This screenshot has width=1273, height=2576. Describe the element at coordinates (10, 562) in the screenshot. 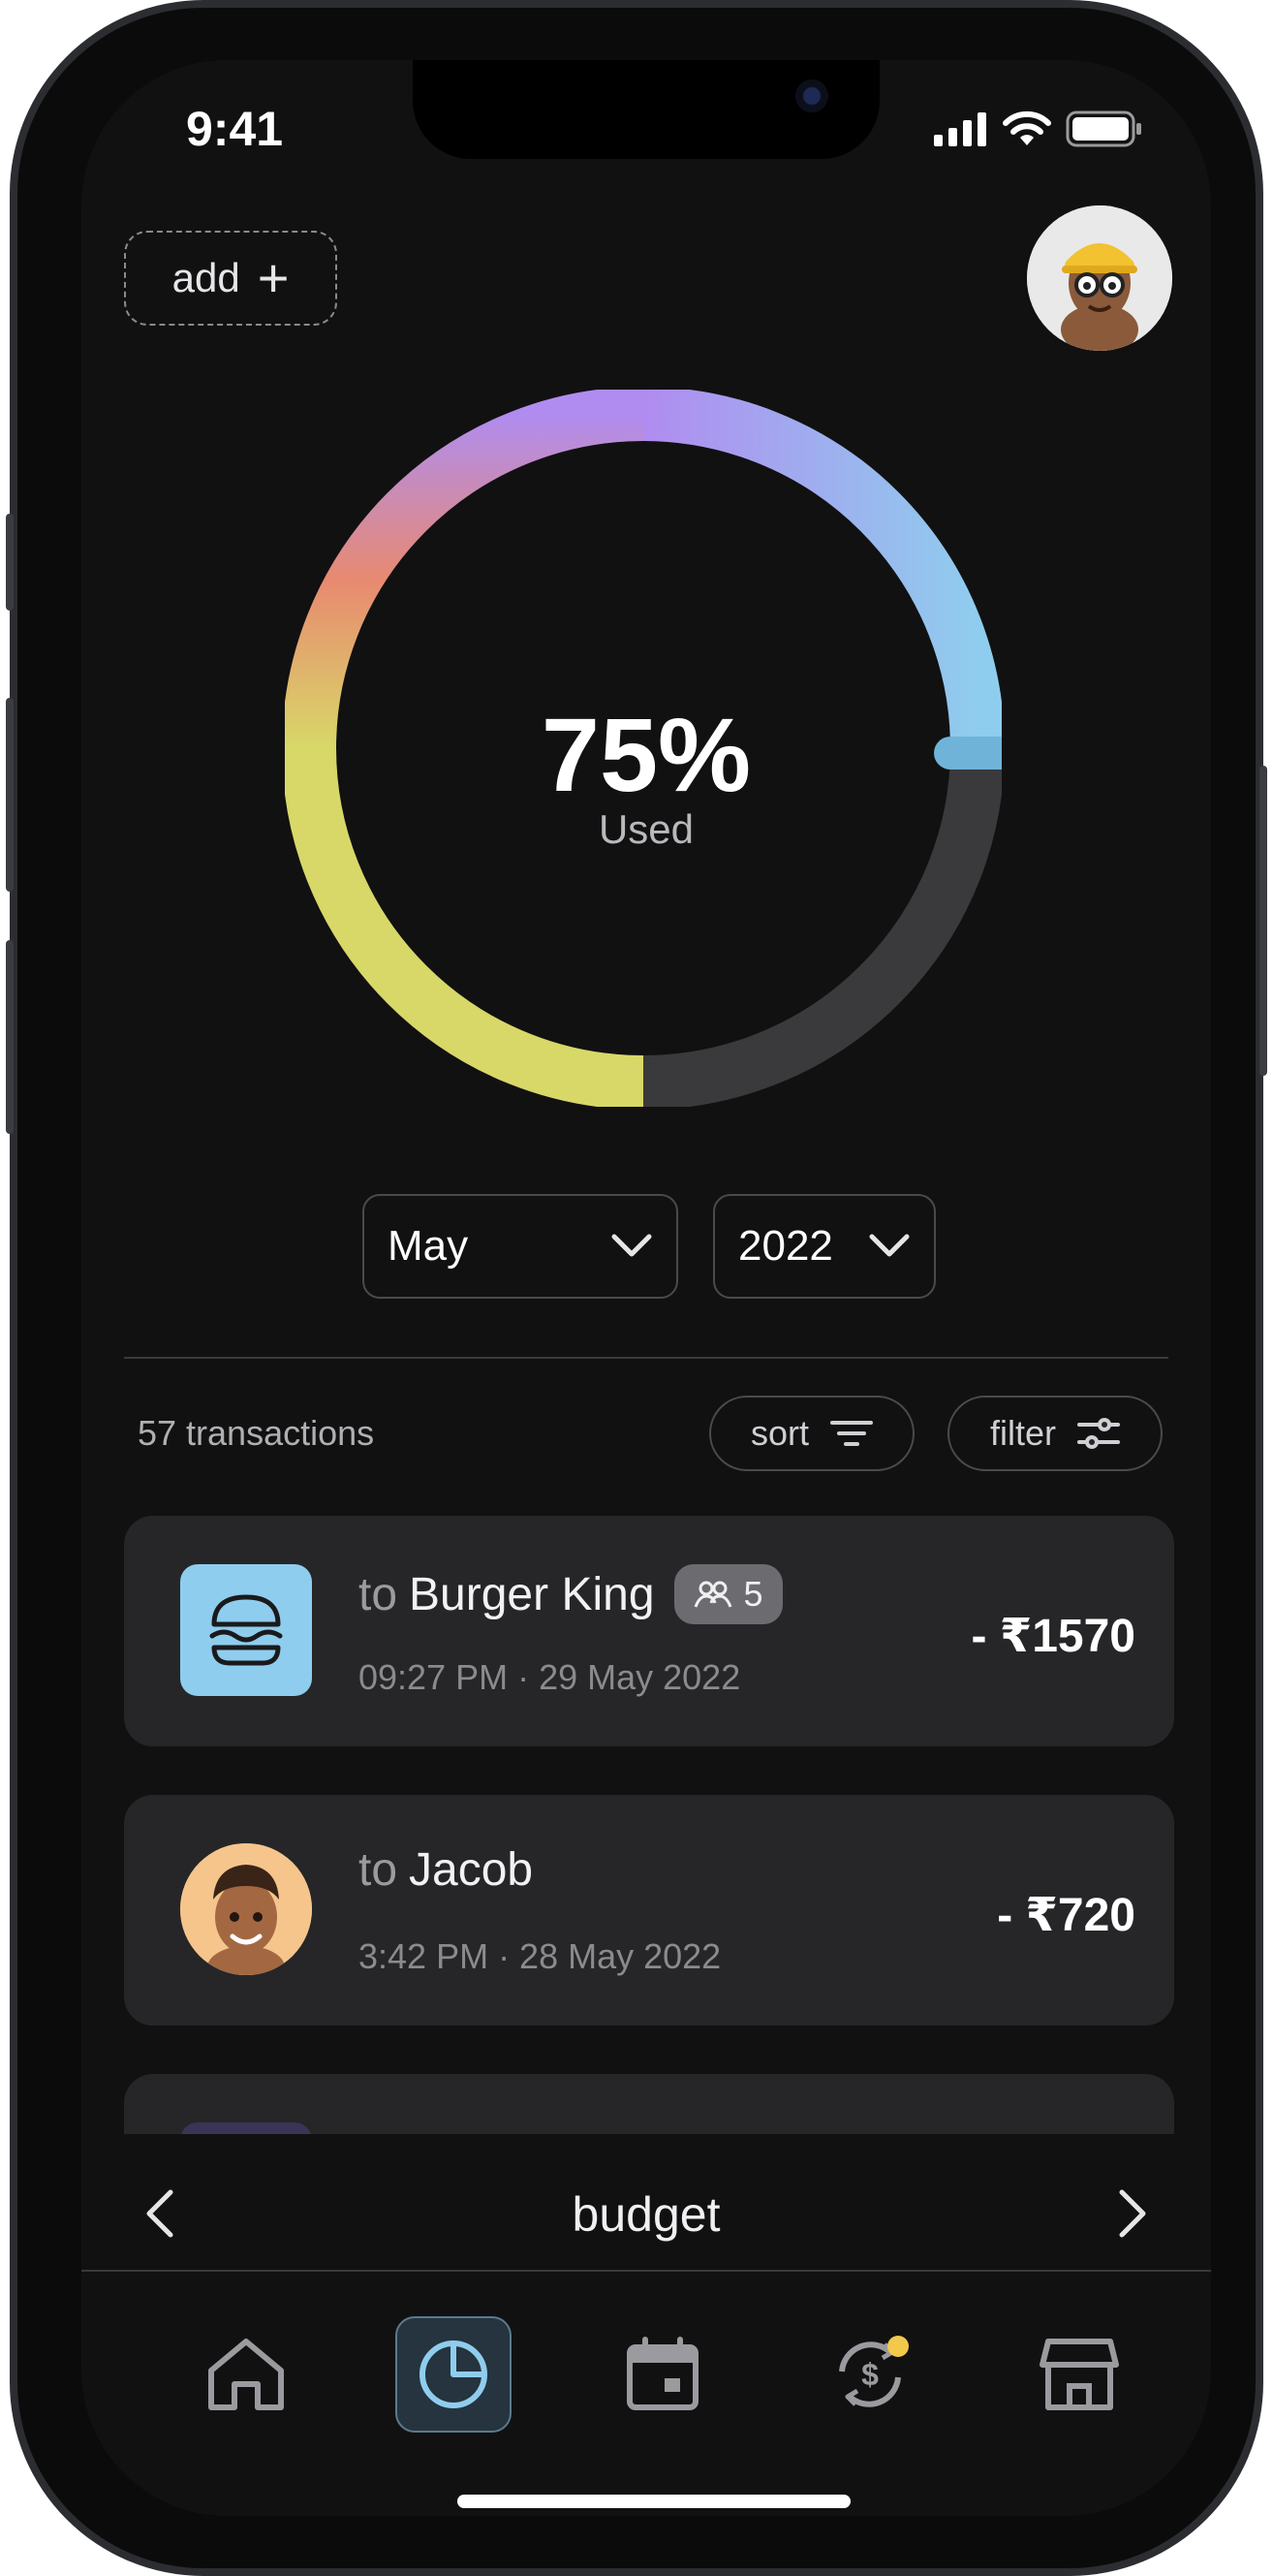

I see `mute-switch` at that location.